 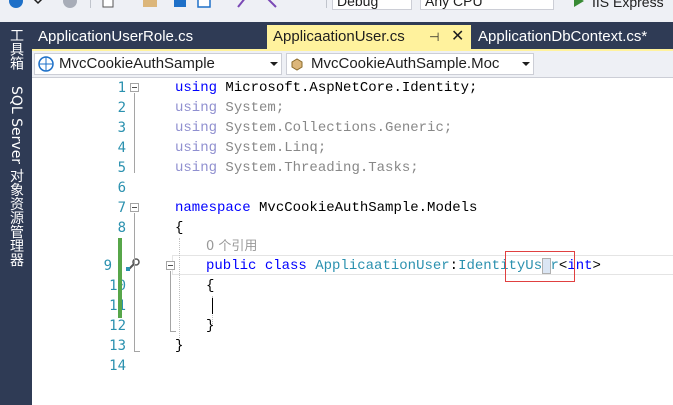 I want to click on line-number: 2, so click(x=121, y=108).